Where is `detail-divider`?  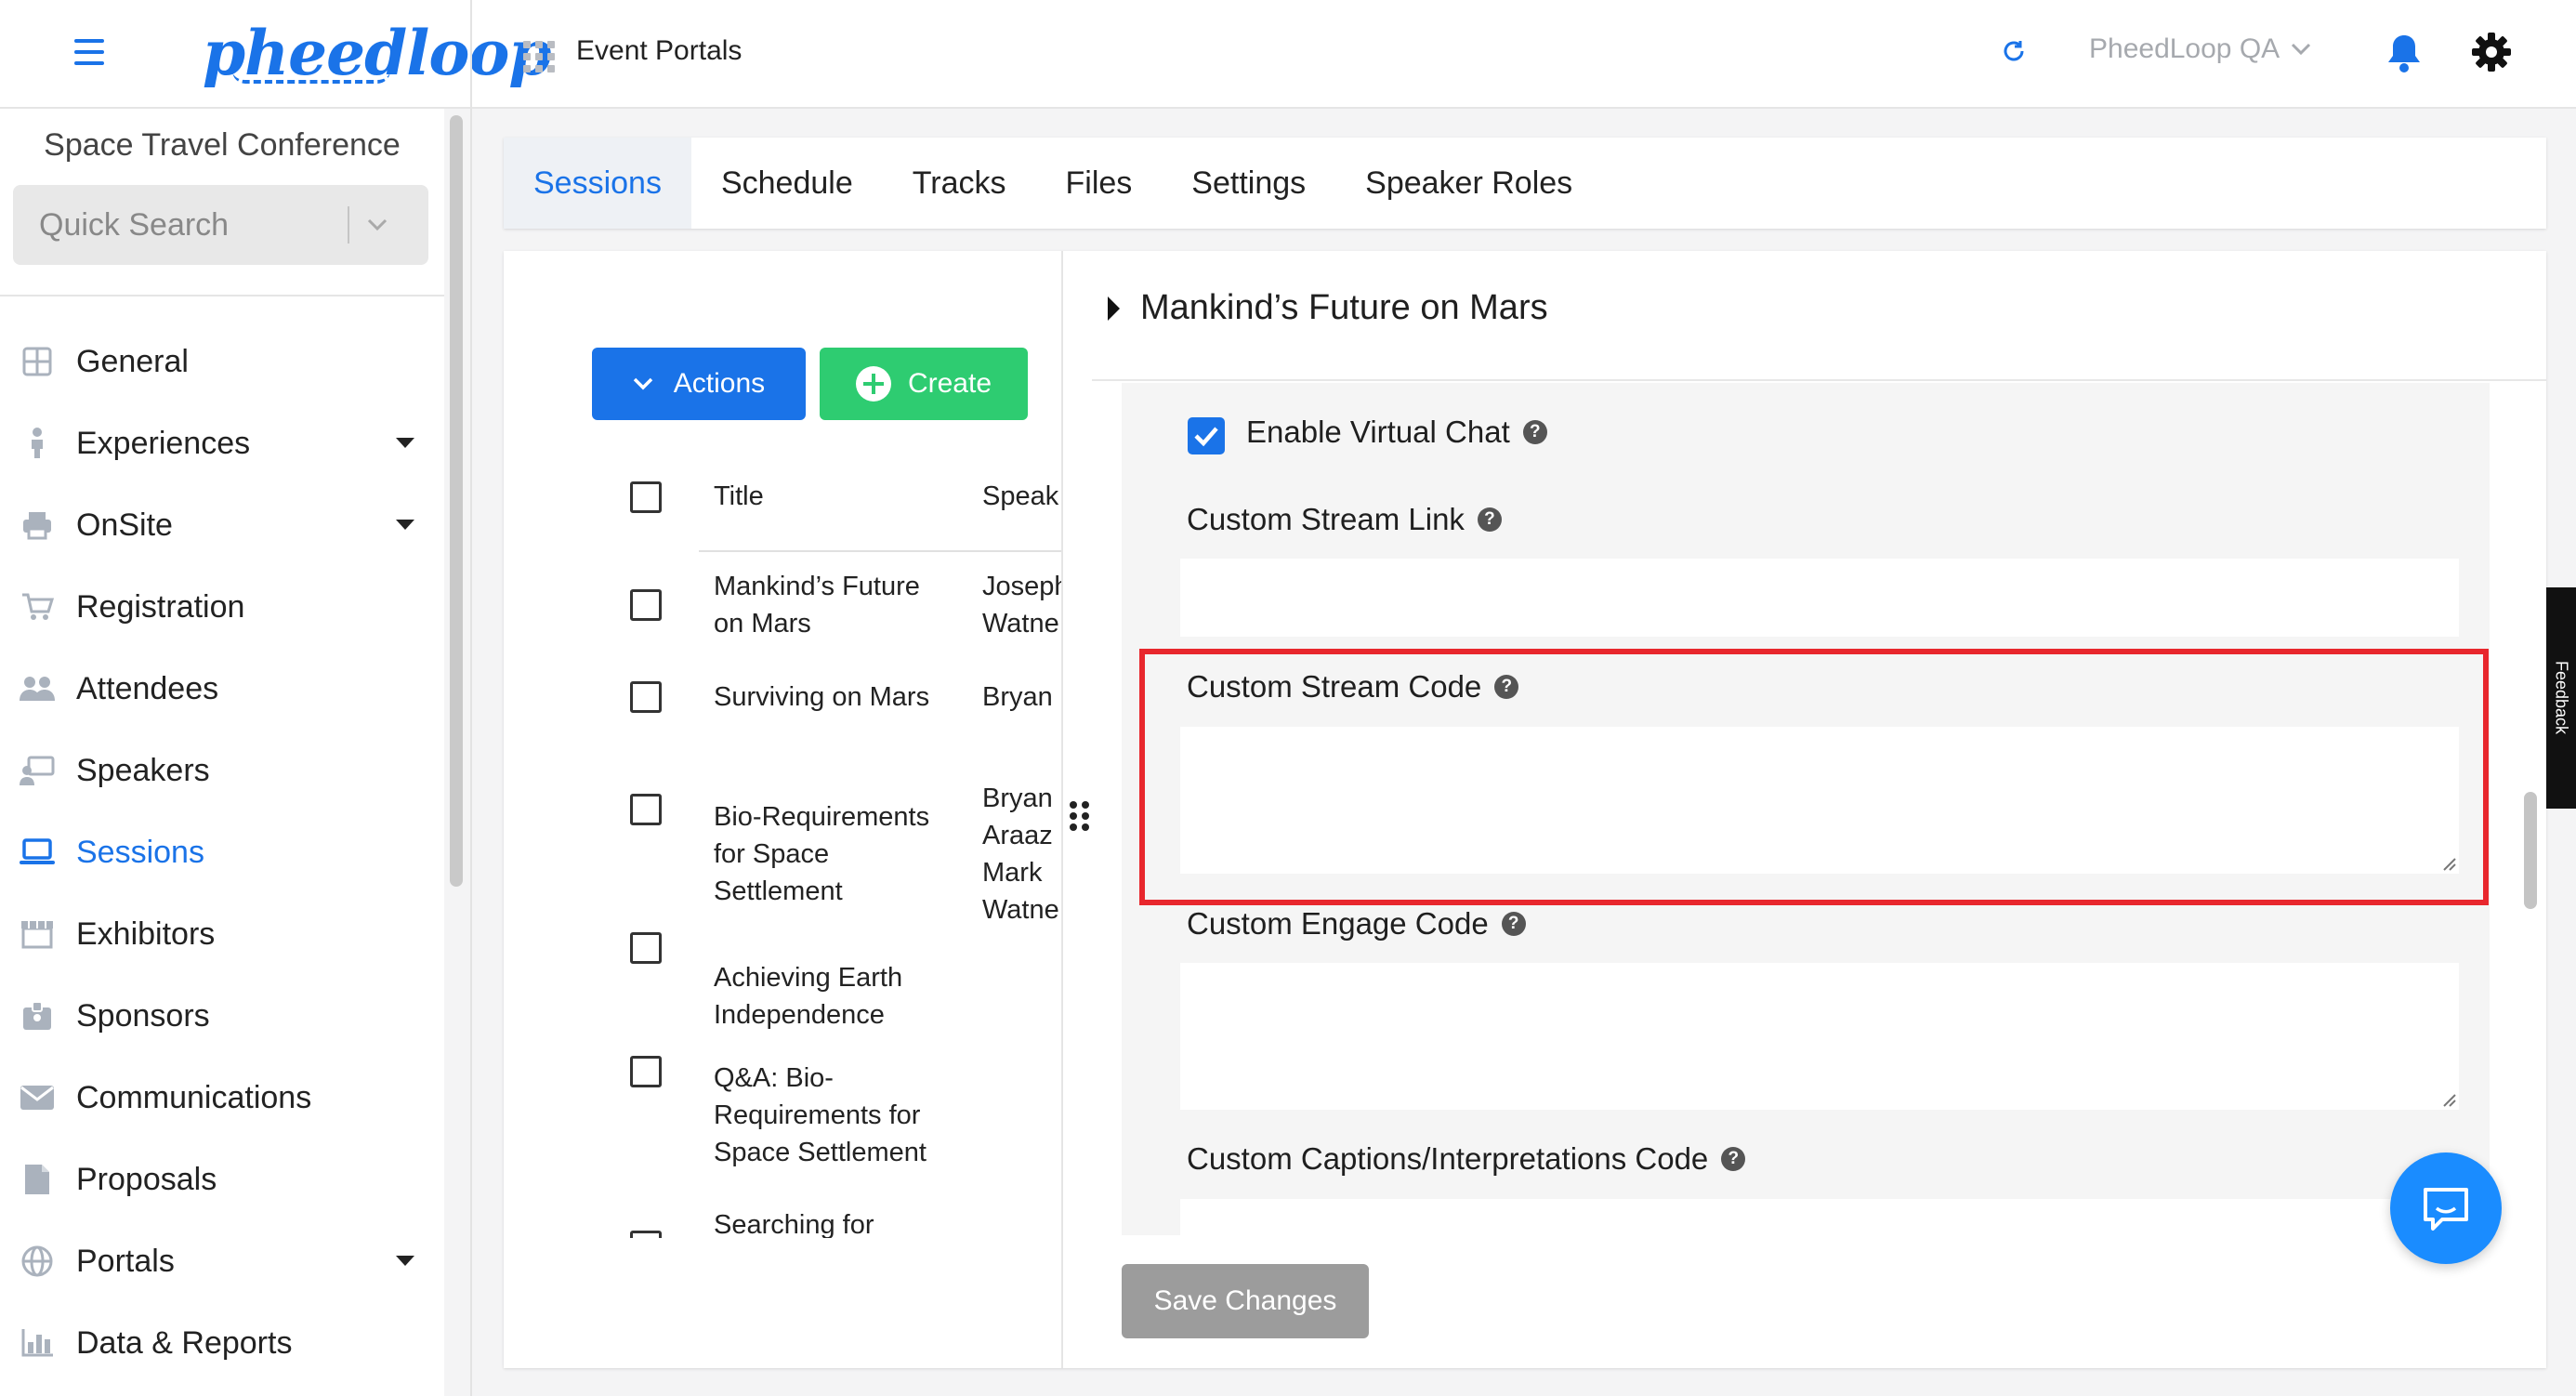 detail-divider is located at coordinates (1819, 380).